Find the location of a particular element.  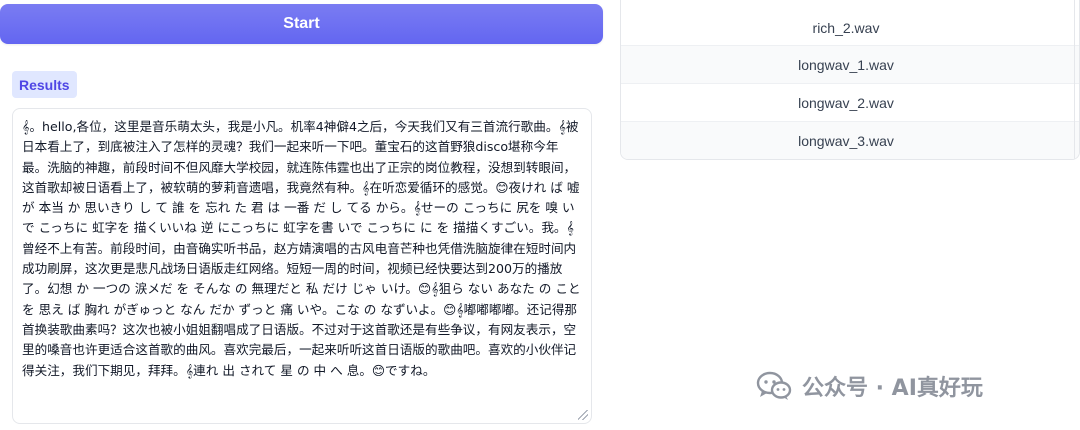

table-divider is located at coordinates (1074, 79).